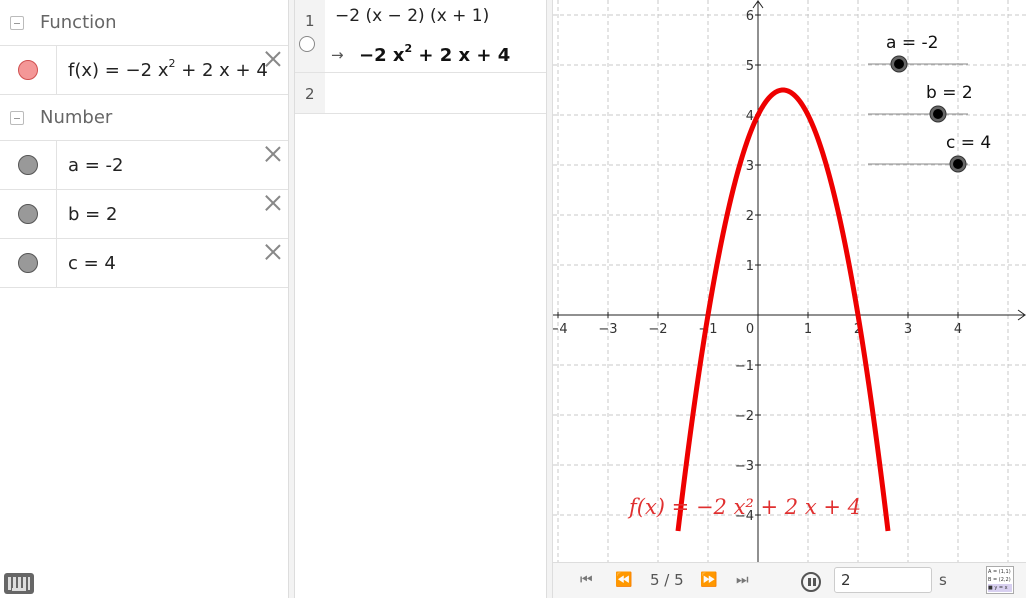 The width and height of the screenshot is (1026, 598). Describe the element at coordinates (607, 329) in the screenshot. I see `x-tick-label: −3` at that location.